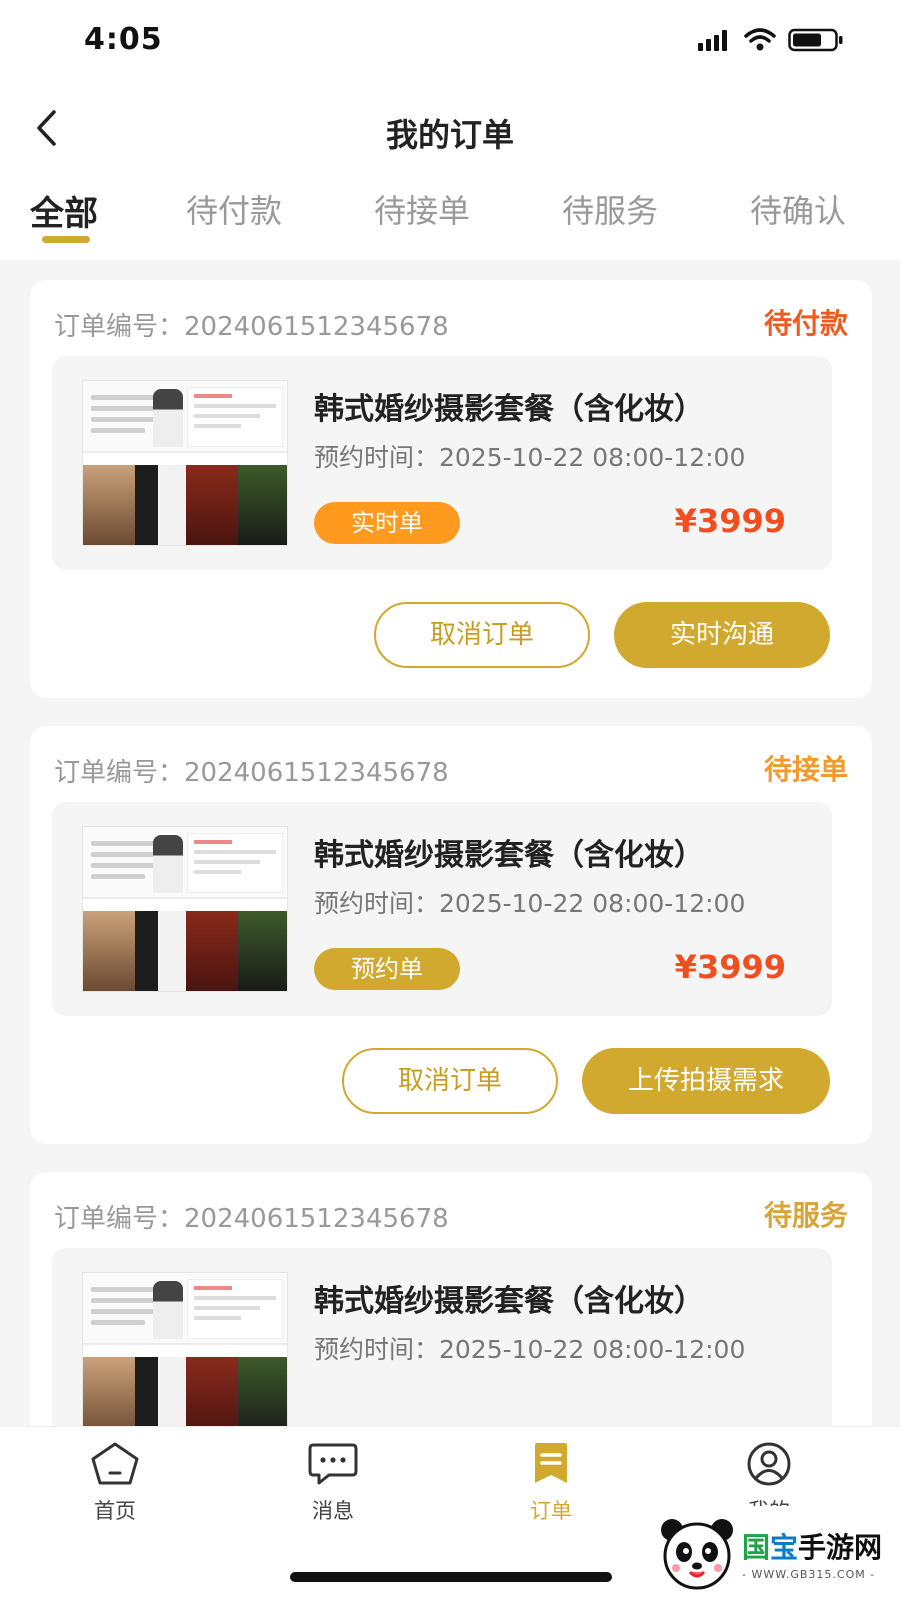  What do you see at coordinates (769, 1464) in the screenshot?
I see `profile-icon` at bounding box center [769, 1464].